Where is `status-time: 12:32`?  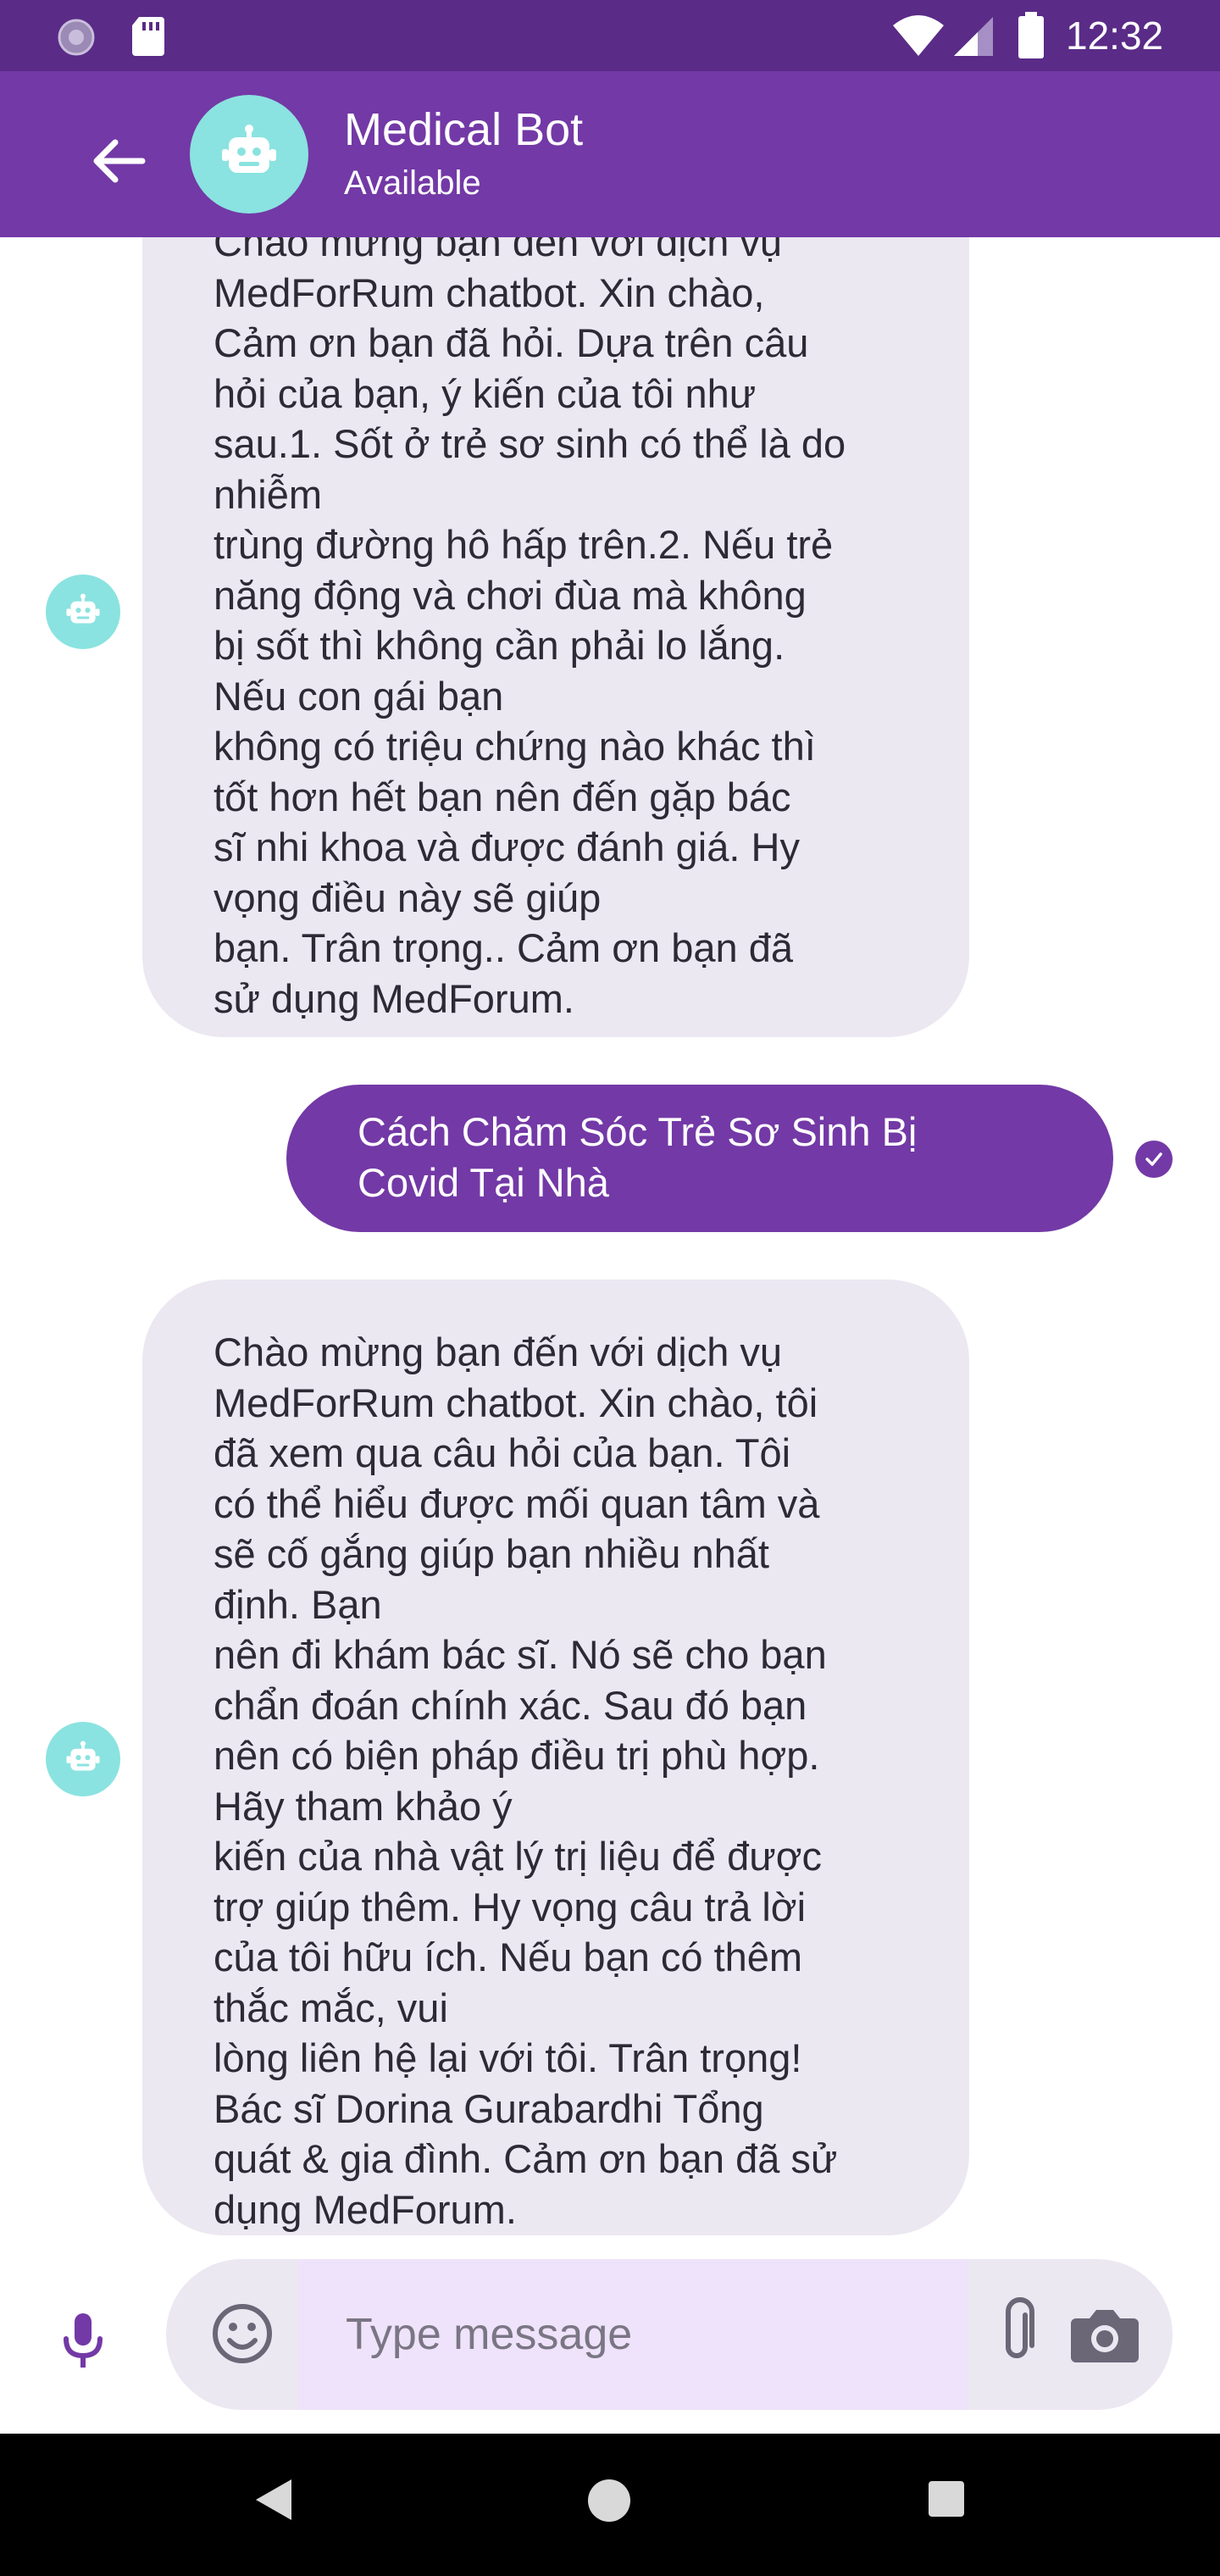 status-time: 12:32 is located at coordinates (1115, 36).